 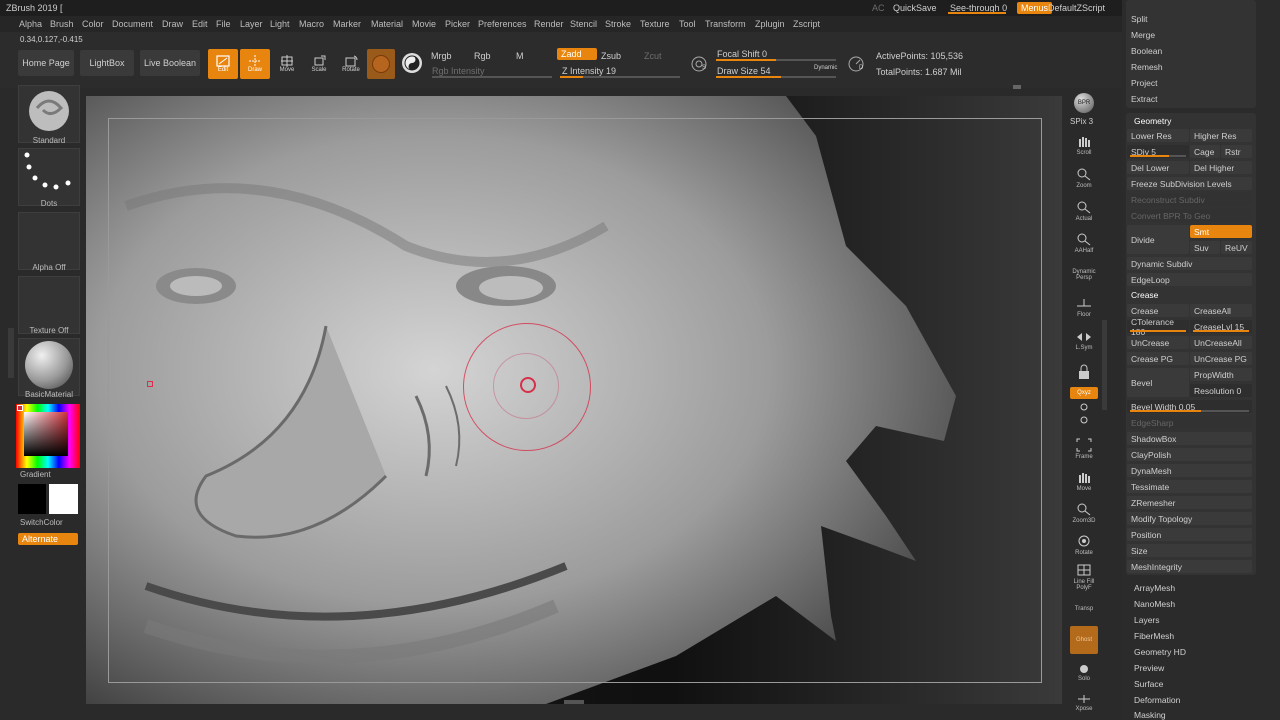 What do you see at coordinates (1158, 358) in the screenshot?
I see `crease-pg-button: Crease PG` at bounding box center [1158, 358].